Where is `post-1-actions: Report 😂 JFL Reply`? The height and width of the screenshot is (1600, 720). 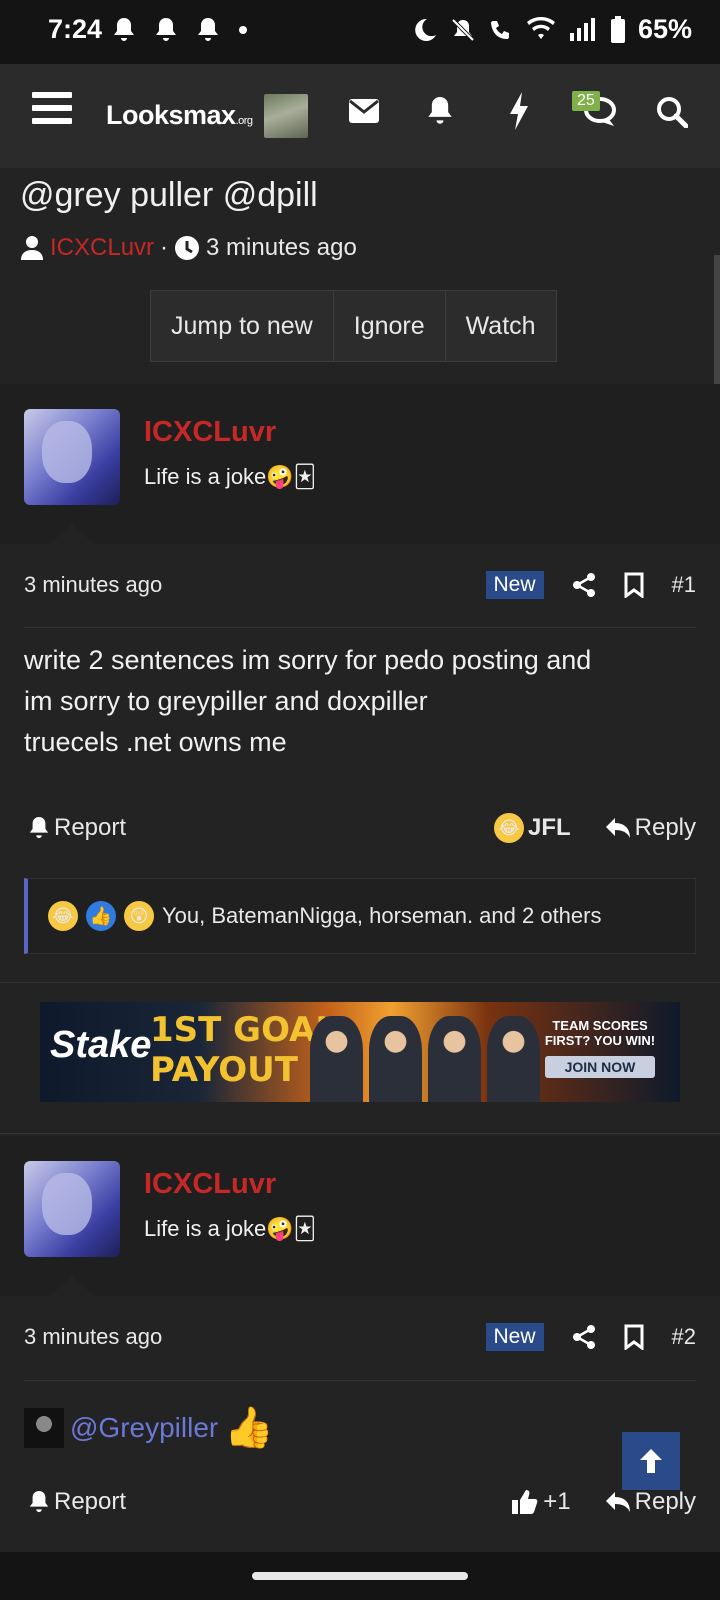
post-1-actions: Report 😂 JFL Reply is located at coordinates (362, 828).